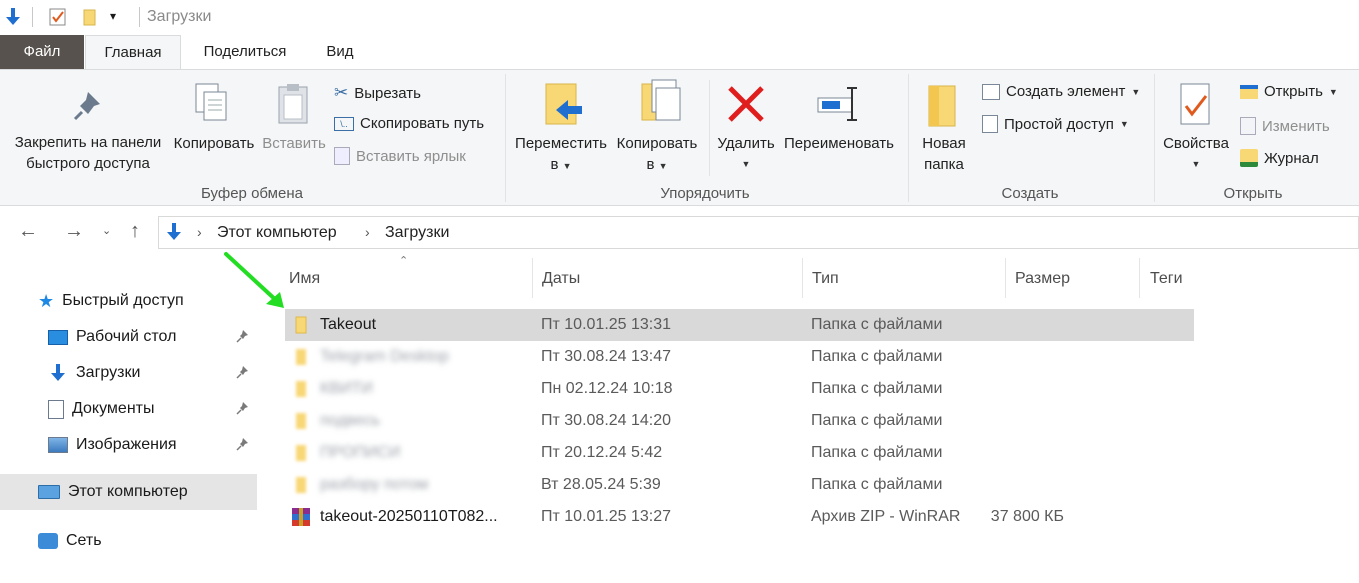 The image size is (1359, 583). Describe the element at coordinates (84, 540) in the screenshot. I see `nav-network-label: Сеть` at that location.